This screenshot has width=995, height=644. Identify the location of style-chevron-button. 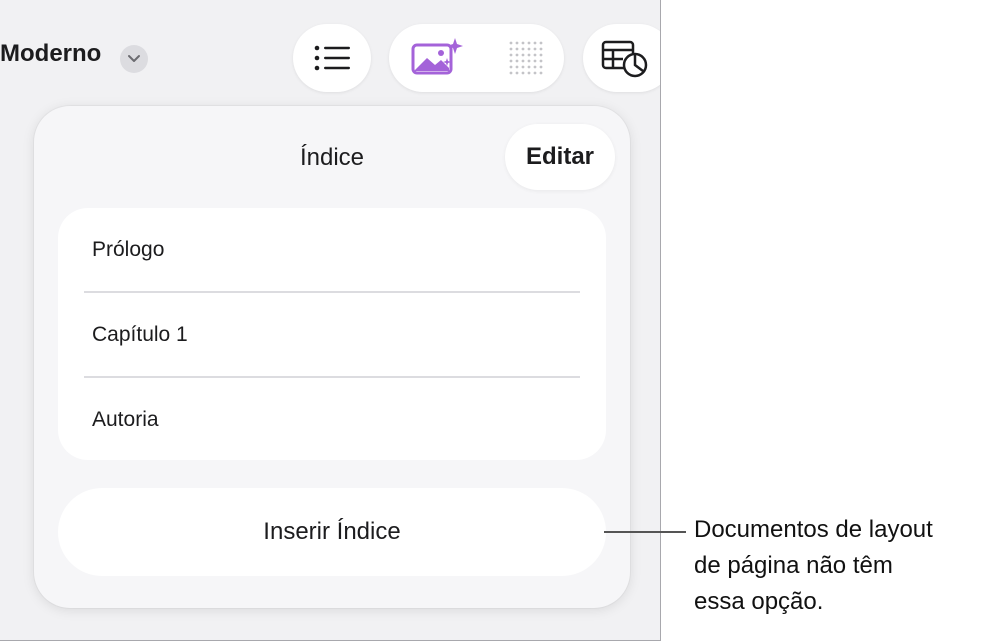
(134, 59).